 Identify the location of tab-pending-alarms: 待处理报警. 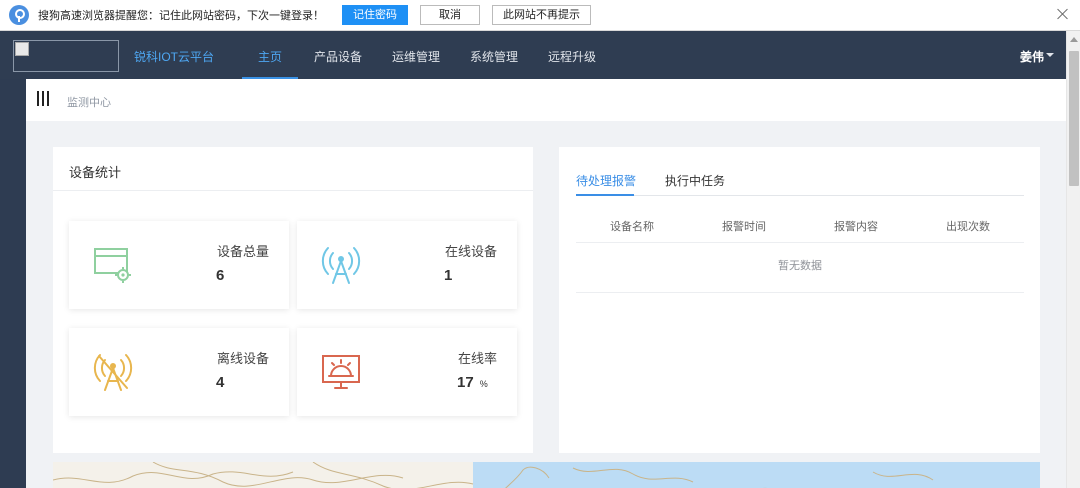
(606, 180).